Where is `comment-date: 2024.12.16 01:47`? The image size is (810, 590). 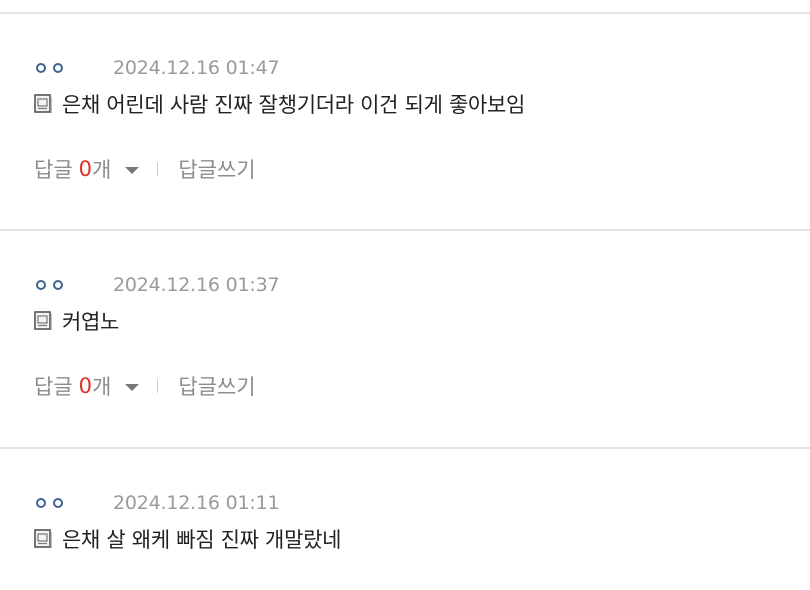 comment-date: 2024.12.16 01:47 is located at coordinates (196, 68).